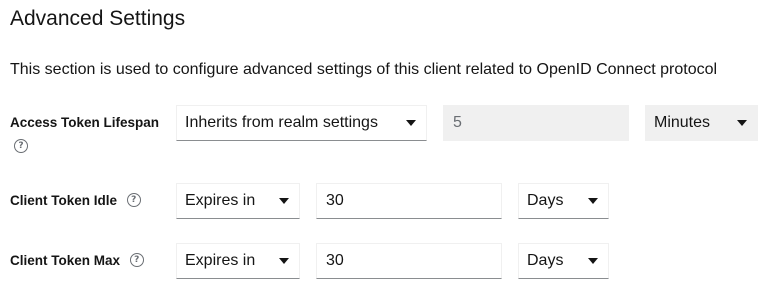 Image resolution: width=768 pixels, height=289 pixels. I want to click on access-token-lifespan-value-input, so click(536, 123).